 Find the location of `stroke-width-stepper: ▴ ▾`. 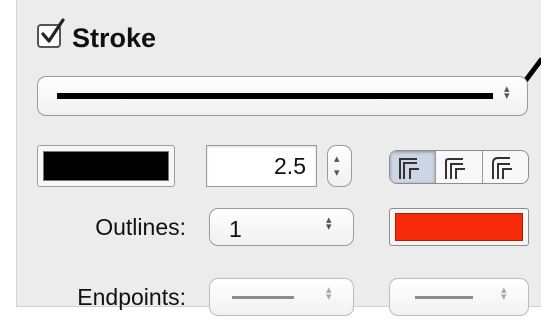

stroke-width-stepper: ▴ ▾ is located at coordinates (339, 166).